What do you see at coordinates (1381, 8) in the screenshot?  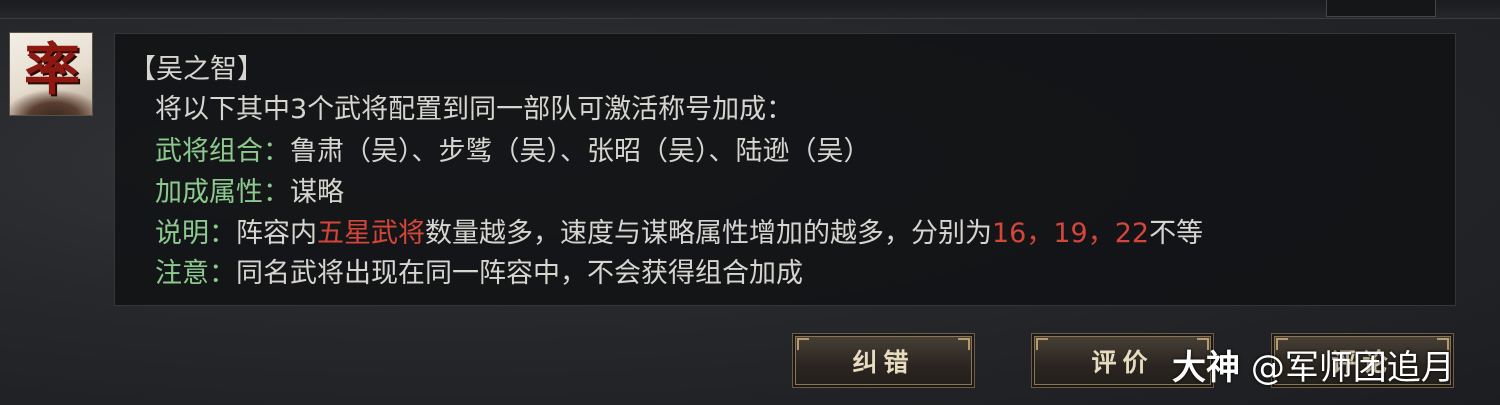 I see `top-right-box` at bounding box center [1381, 8].